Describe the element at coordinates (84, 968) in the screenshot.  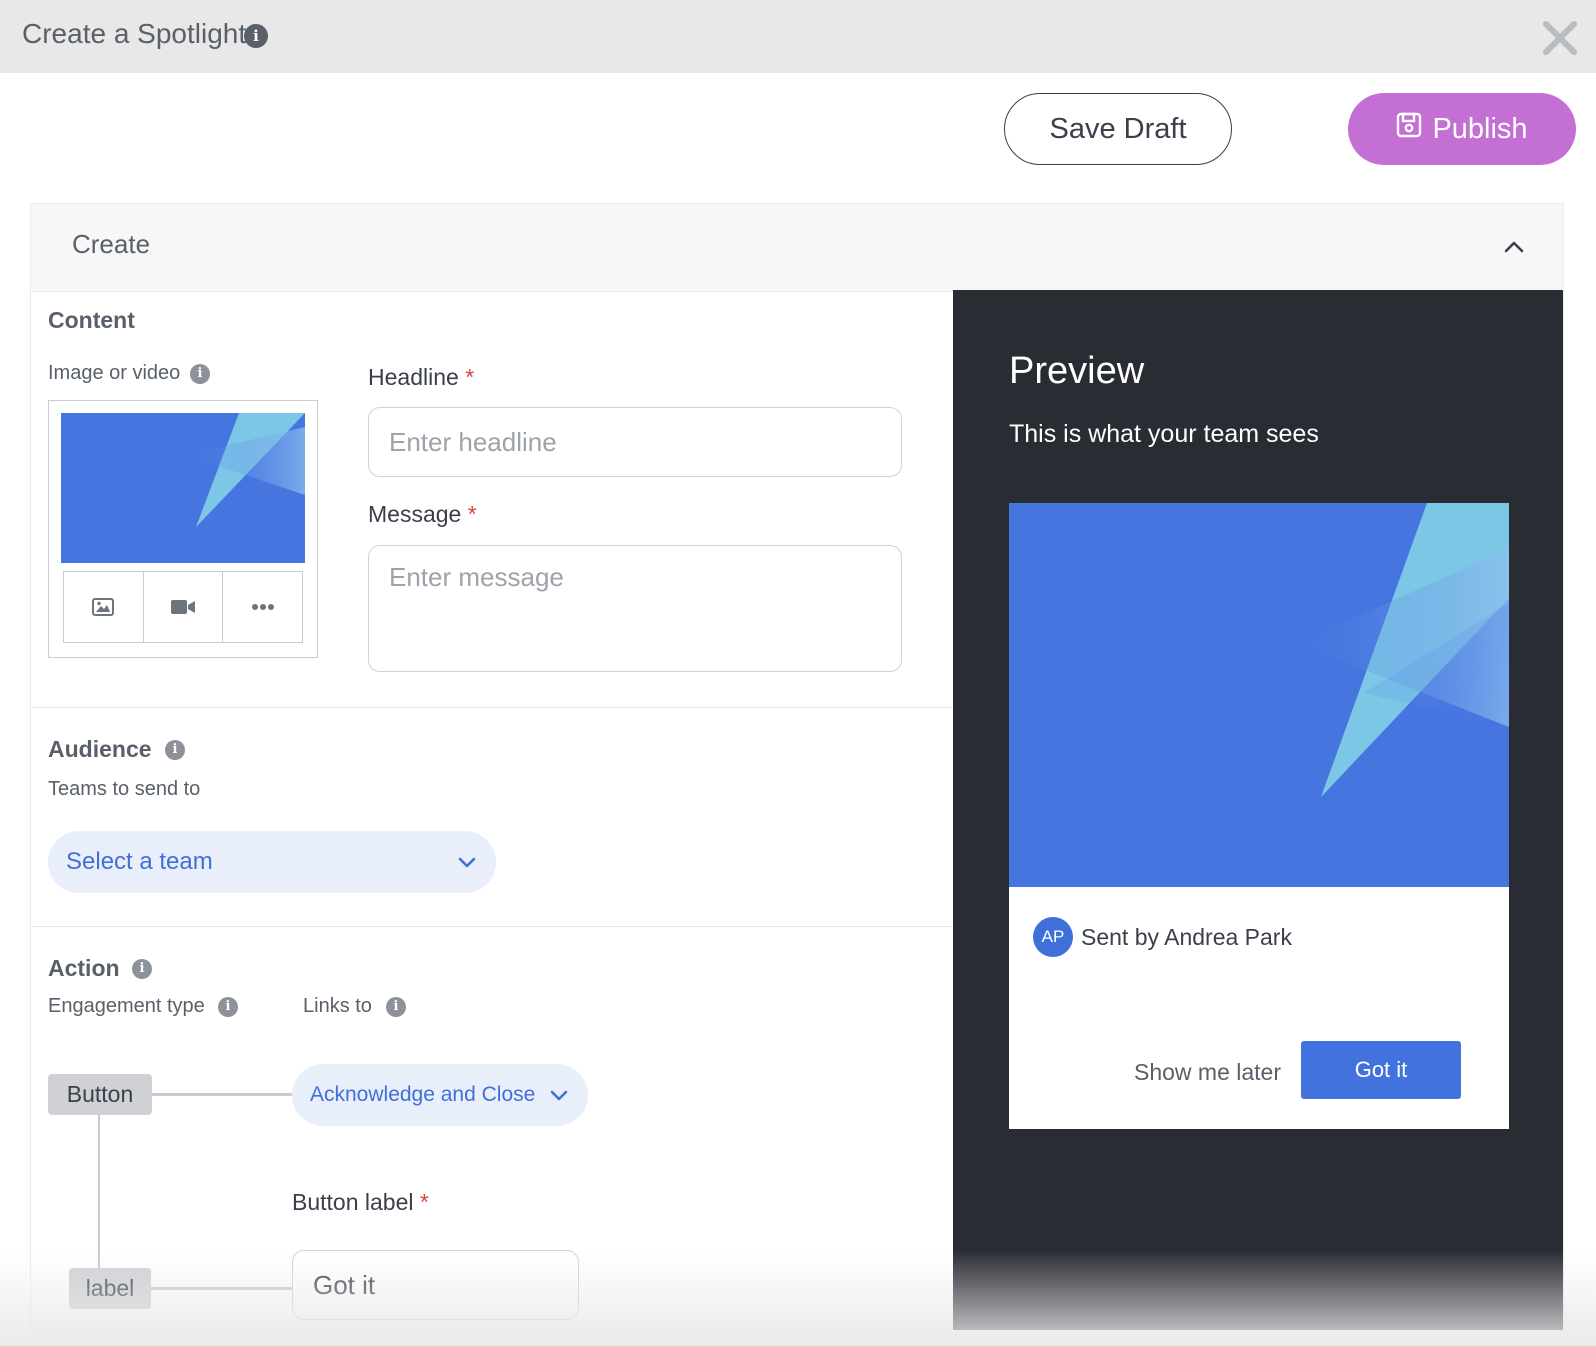
I see `action-section-title: Action` at that location.